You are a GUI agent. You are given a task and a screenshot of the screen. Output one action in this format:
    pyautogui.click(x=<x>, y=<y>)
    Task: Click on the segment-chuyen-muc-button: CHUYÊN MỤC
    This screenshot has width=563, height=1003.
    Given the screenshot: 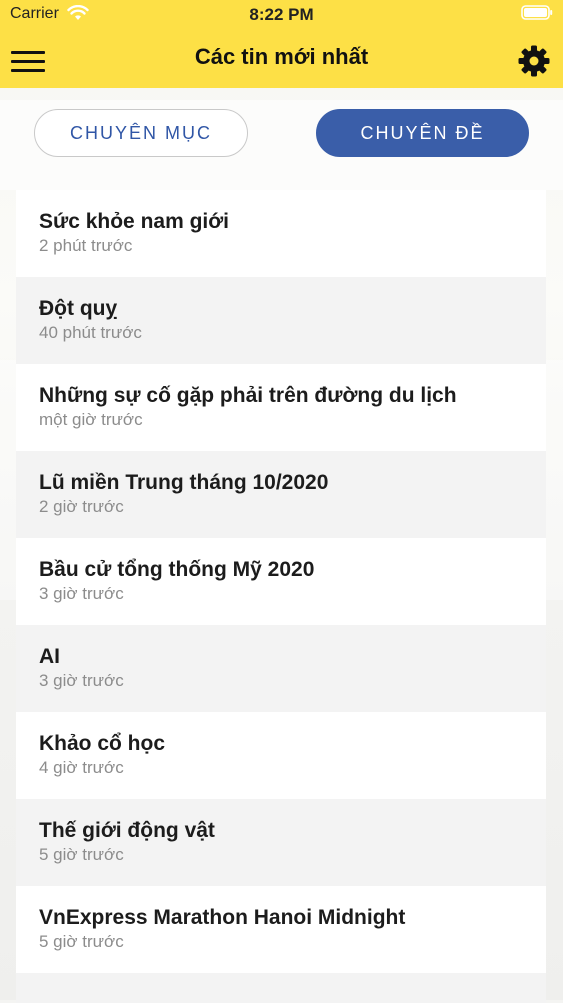 What is the action you would take?
    pyautogui.click(x=141, y=133)
    